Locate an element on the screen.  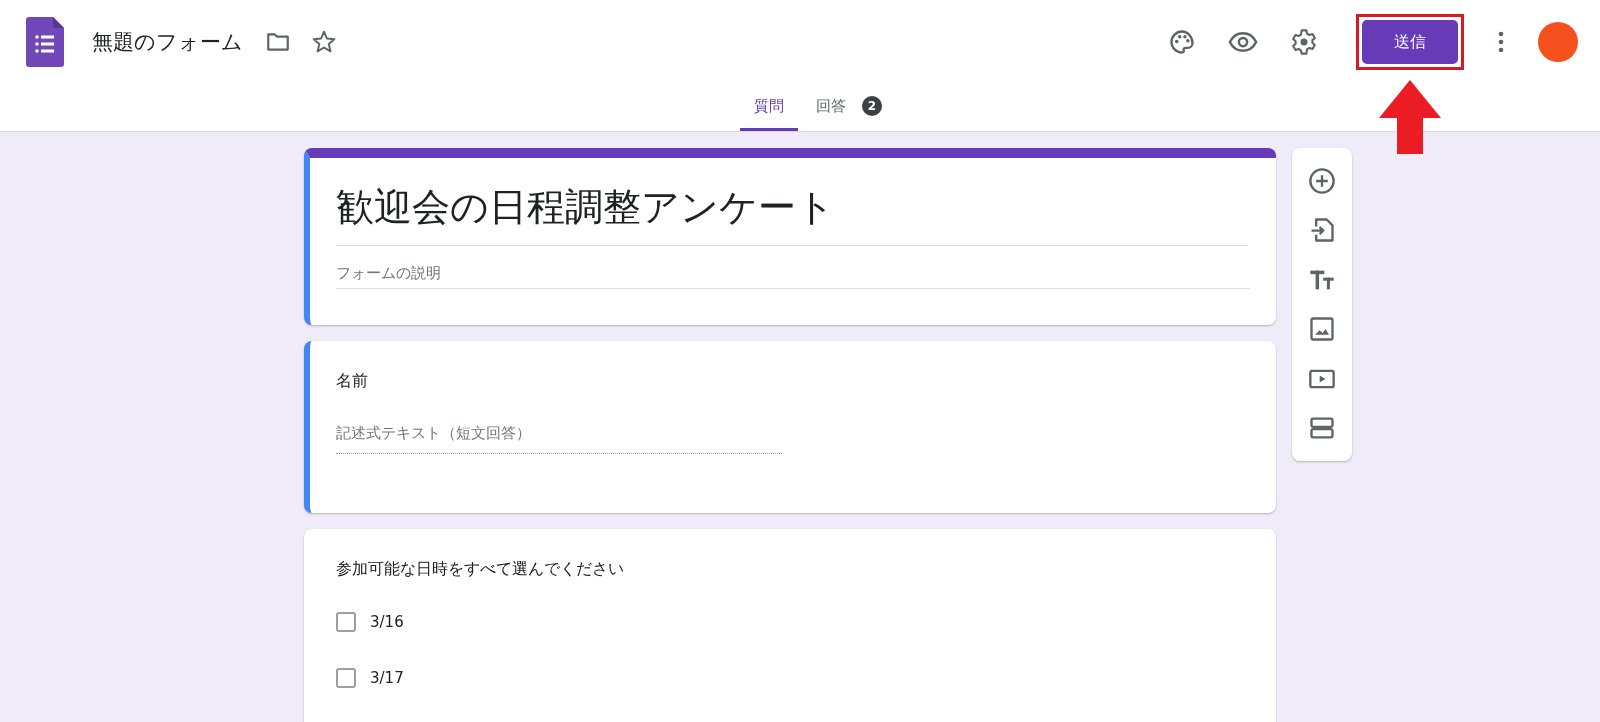
question-title: 名前 is located at coordinates (352, 381).